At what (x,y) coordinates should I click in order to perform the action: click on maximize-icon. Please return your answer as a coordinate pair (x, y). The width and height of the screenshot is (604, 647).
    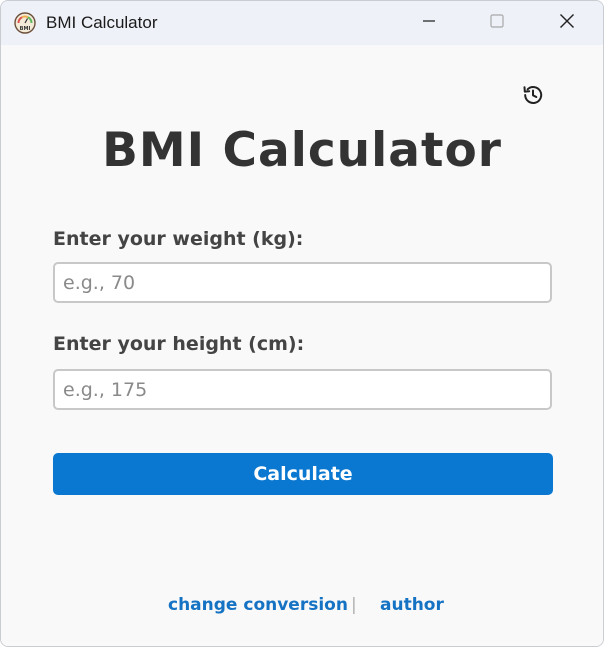
    Looking at the image, I should click on (497, 23).